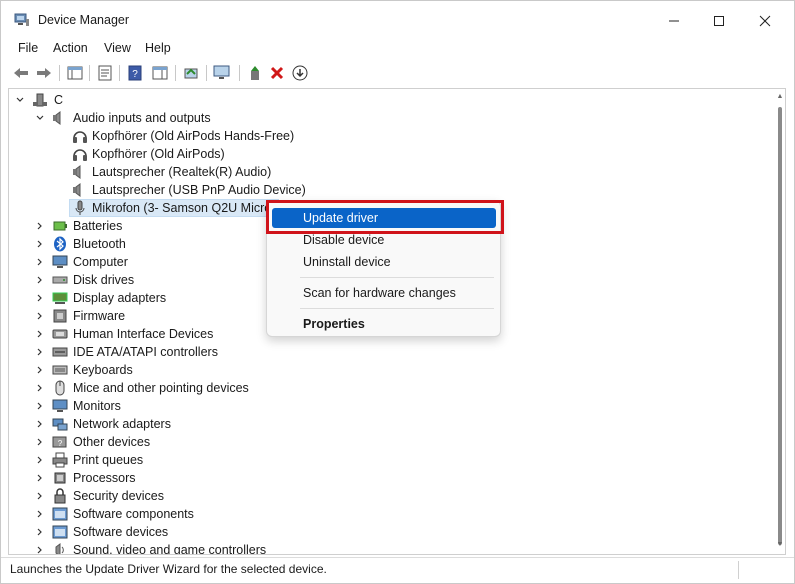 The width and height of the screenshot is (795, 584). What do you see at coordinates (389, 478) in the screenshot?
I see `tree-category-processors: Processors` at bounding box center [389, 478].